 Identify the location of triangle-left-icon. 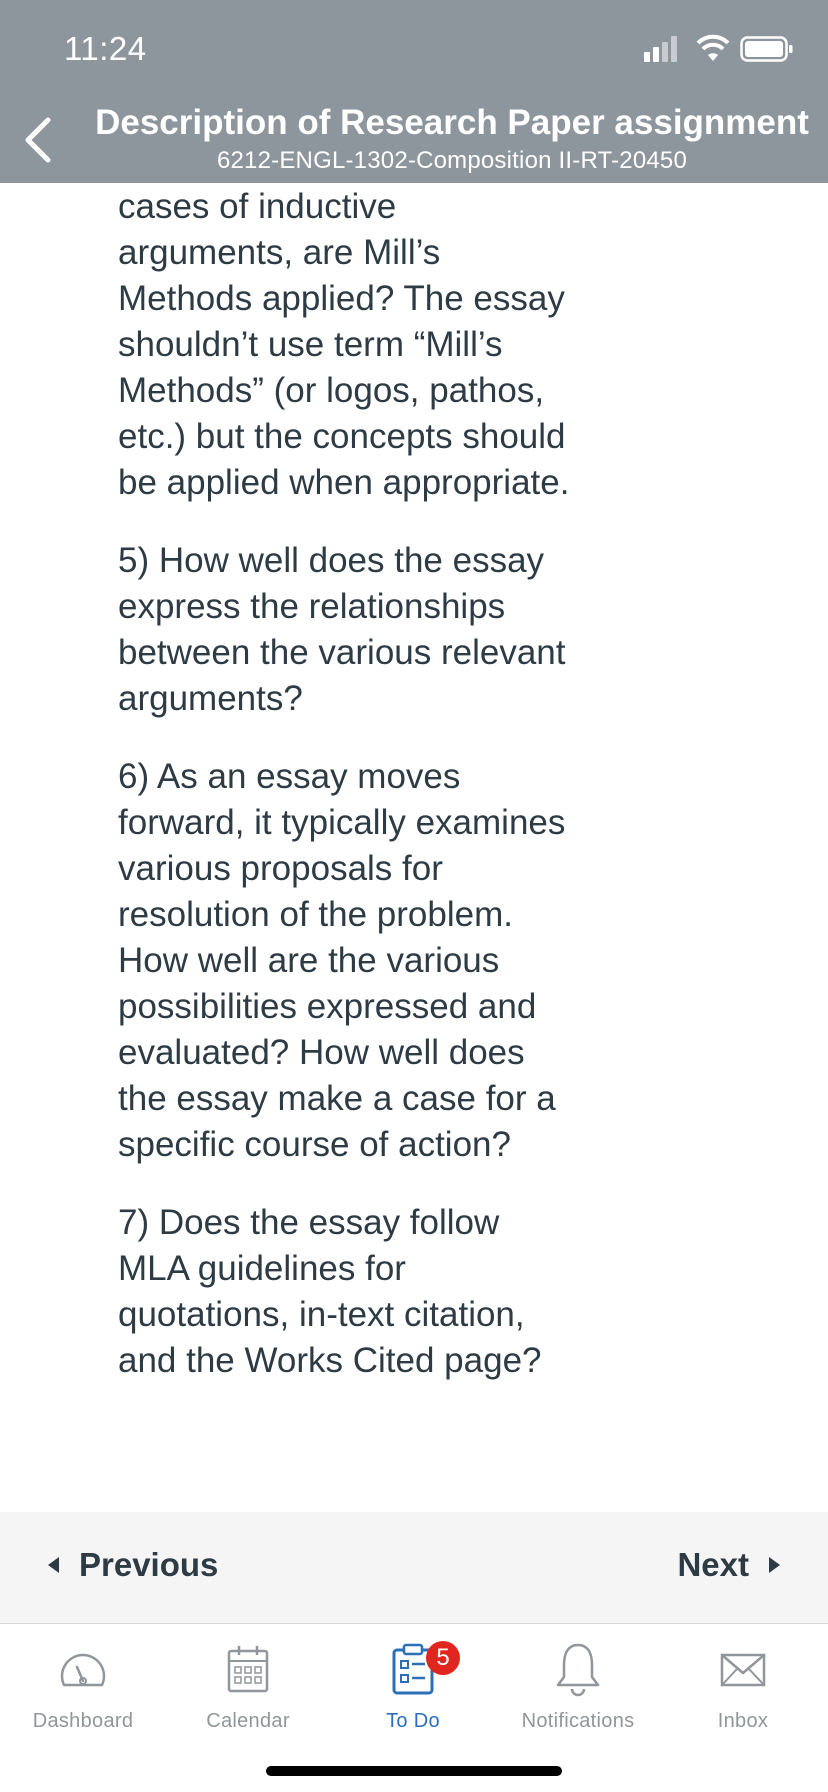
(53, 1565).